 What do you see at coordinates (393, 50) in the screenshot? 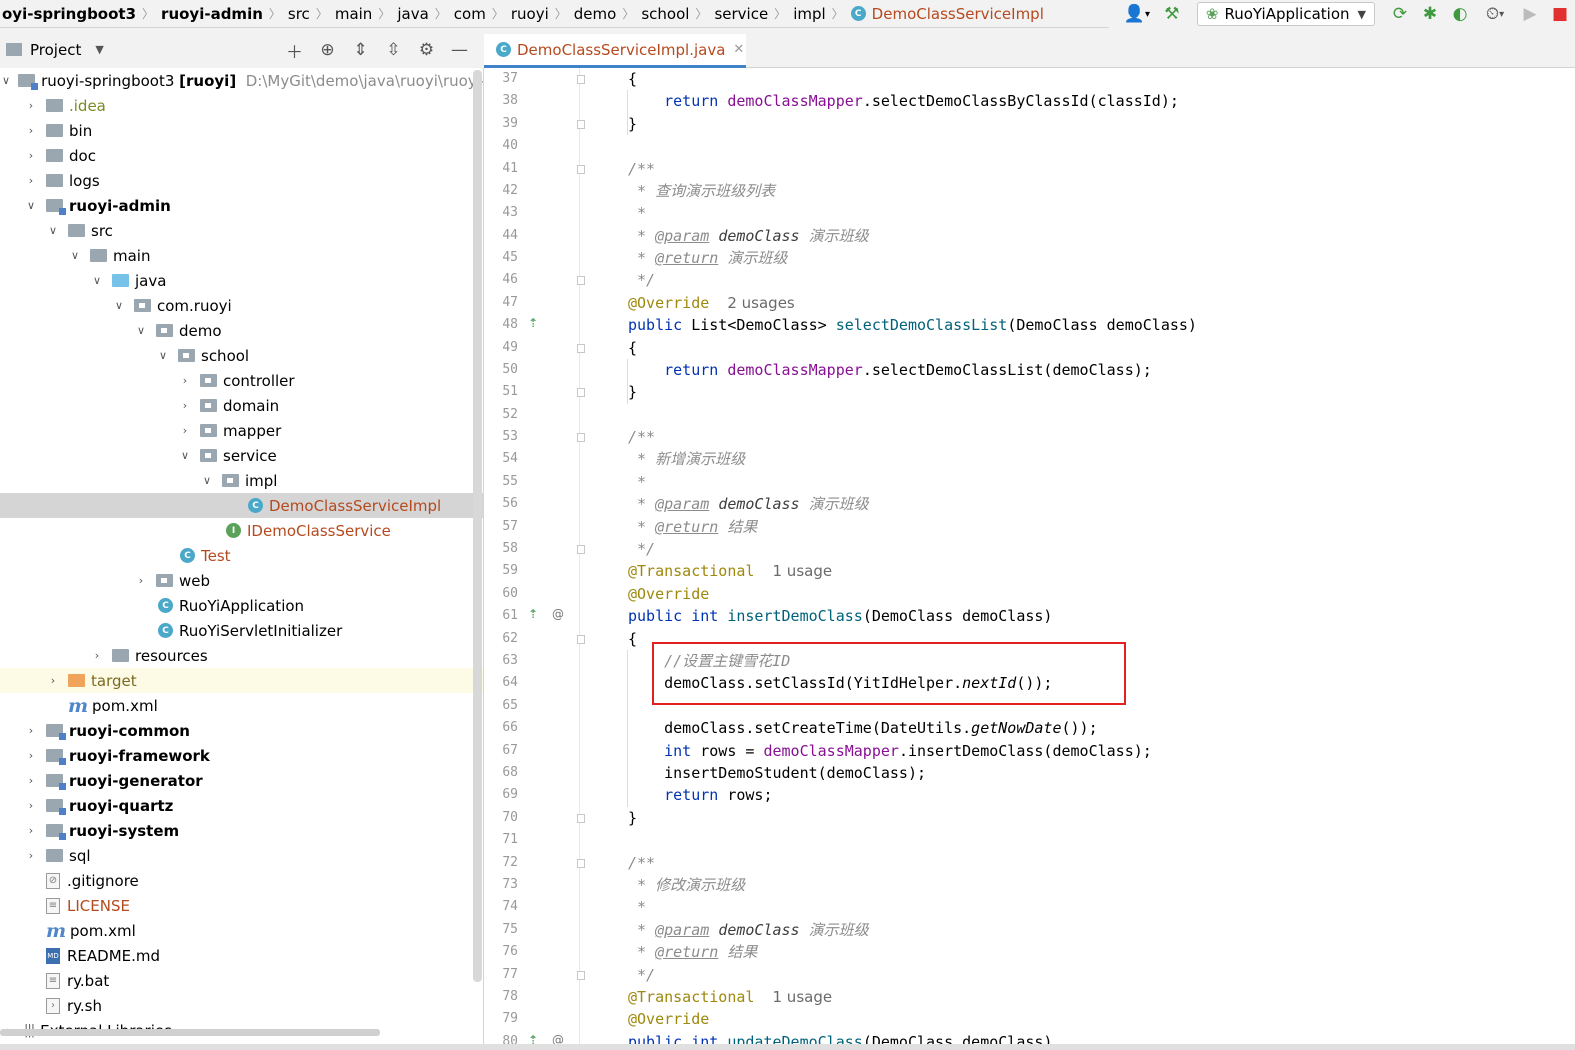
I see `collapse-all-icon: ⇳` at bounding box center [393, 50].